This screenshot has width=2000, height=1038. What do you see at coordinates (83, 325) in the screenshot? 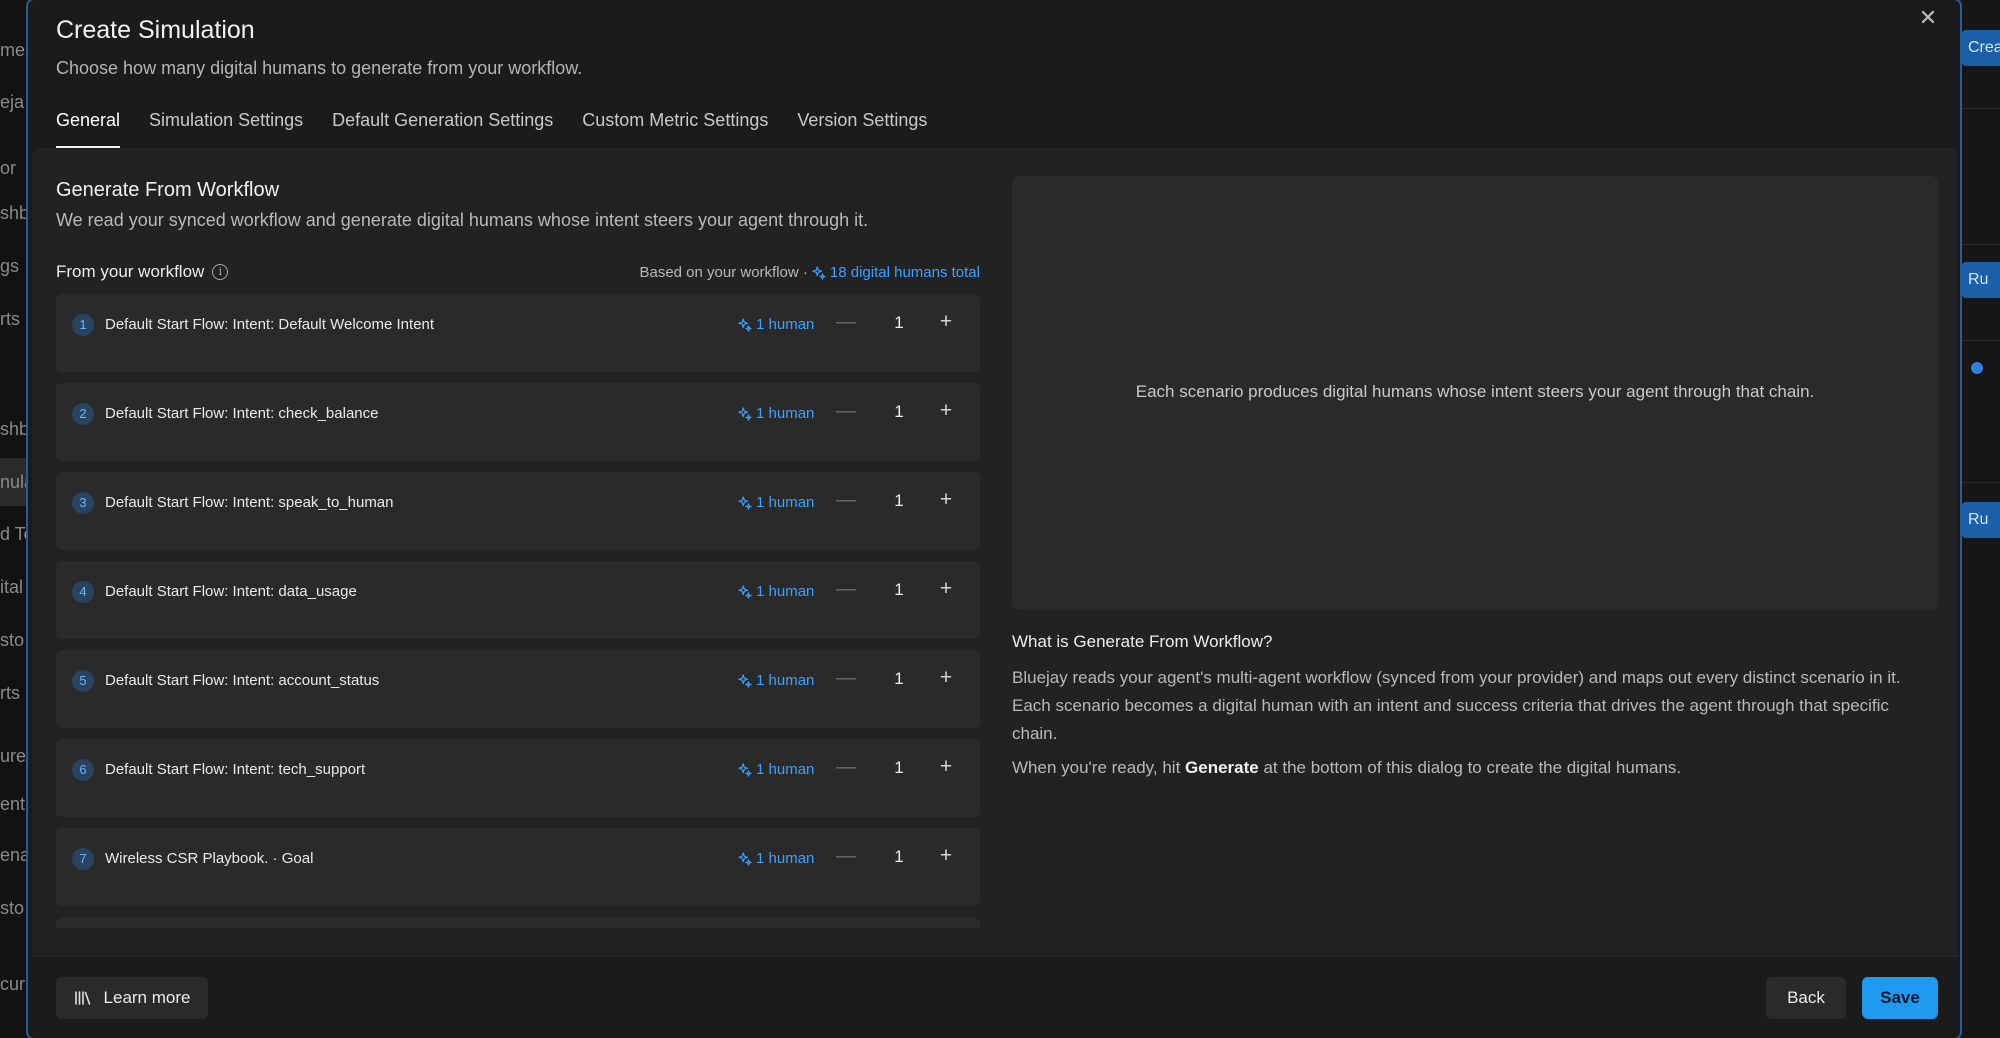
I see `scenario-number: 1` at bounding box center [83, 325].